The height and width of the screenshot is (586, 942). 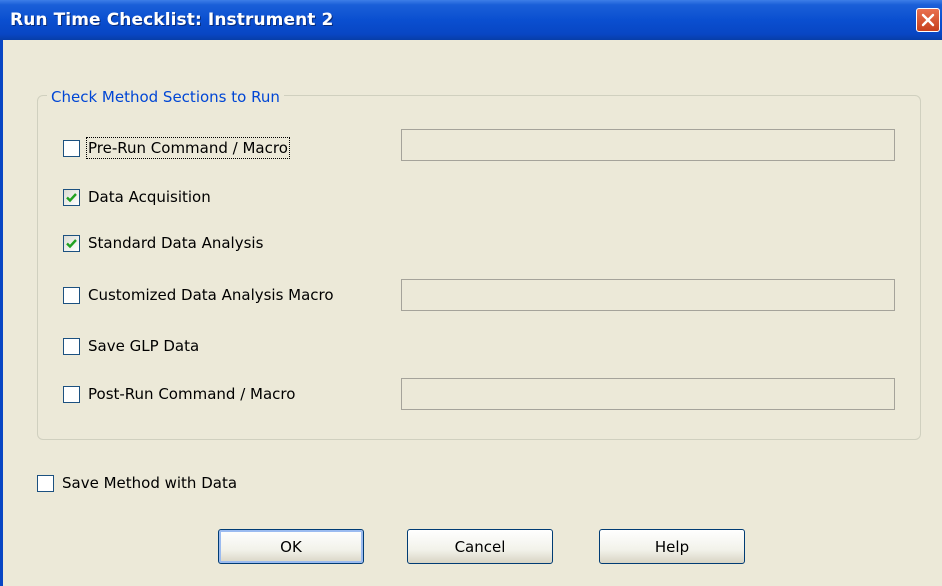 What do you see at coordinates (172, 20) in the screenshot?
I see `window-title: Run Time Checklist: Instrument 2` at bounding box center [172, 20].